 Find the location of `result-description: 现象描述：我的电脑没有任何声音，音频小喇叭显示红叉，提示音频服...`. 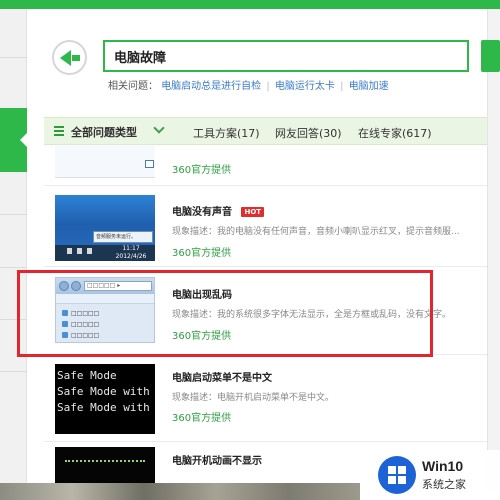

result-description: 现象描述：我的电脑没有任何声音，音频小喇叭显示红叉，提示音频服... is located at coordinates (316, 232).